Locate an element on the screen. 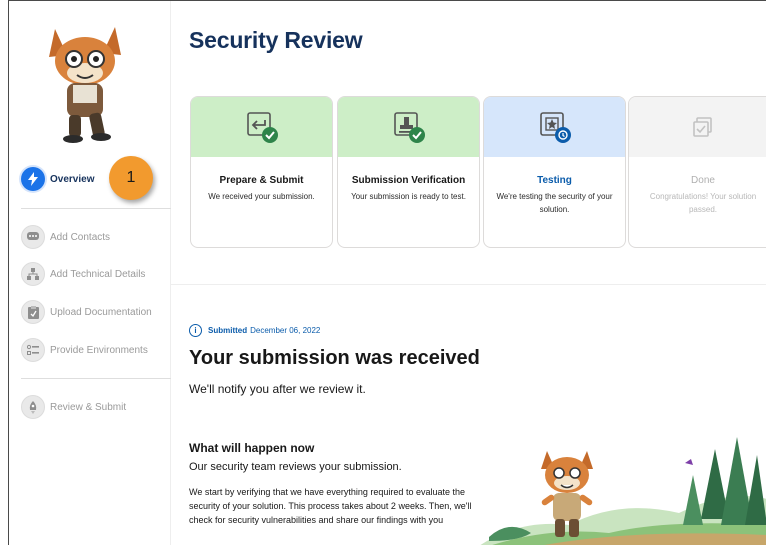 Image resolution: width=766 pixels, height=545 pixels. sidebar-item-upload-documentation: Upload Documentation is located at coordinates (96, 312).